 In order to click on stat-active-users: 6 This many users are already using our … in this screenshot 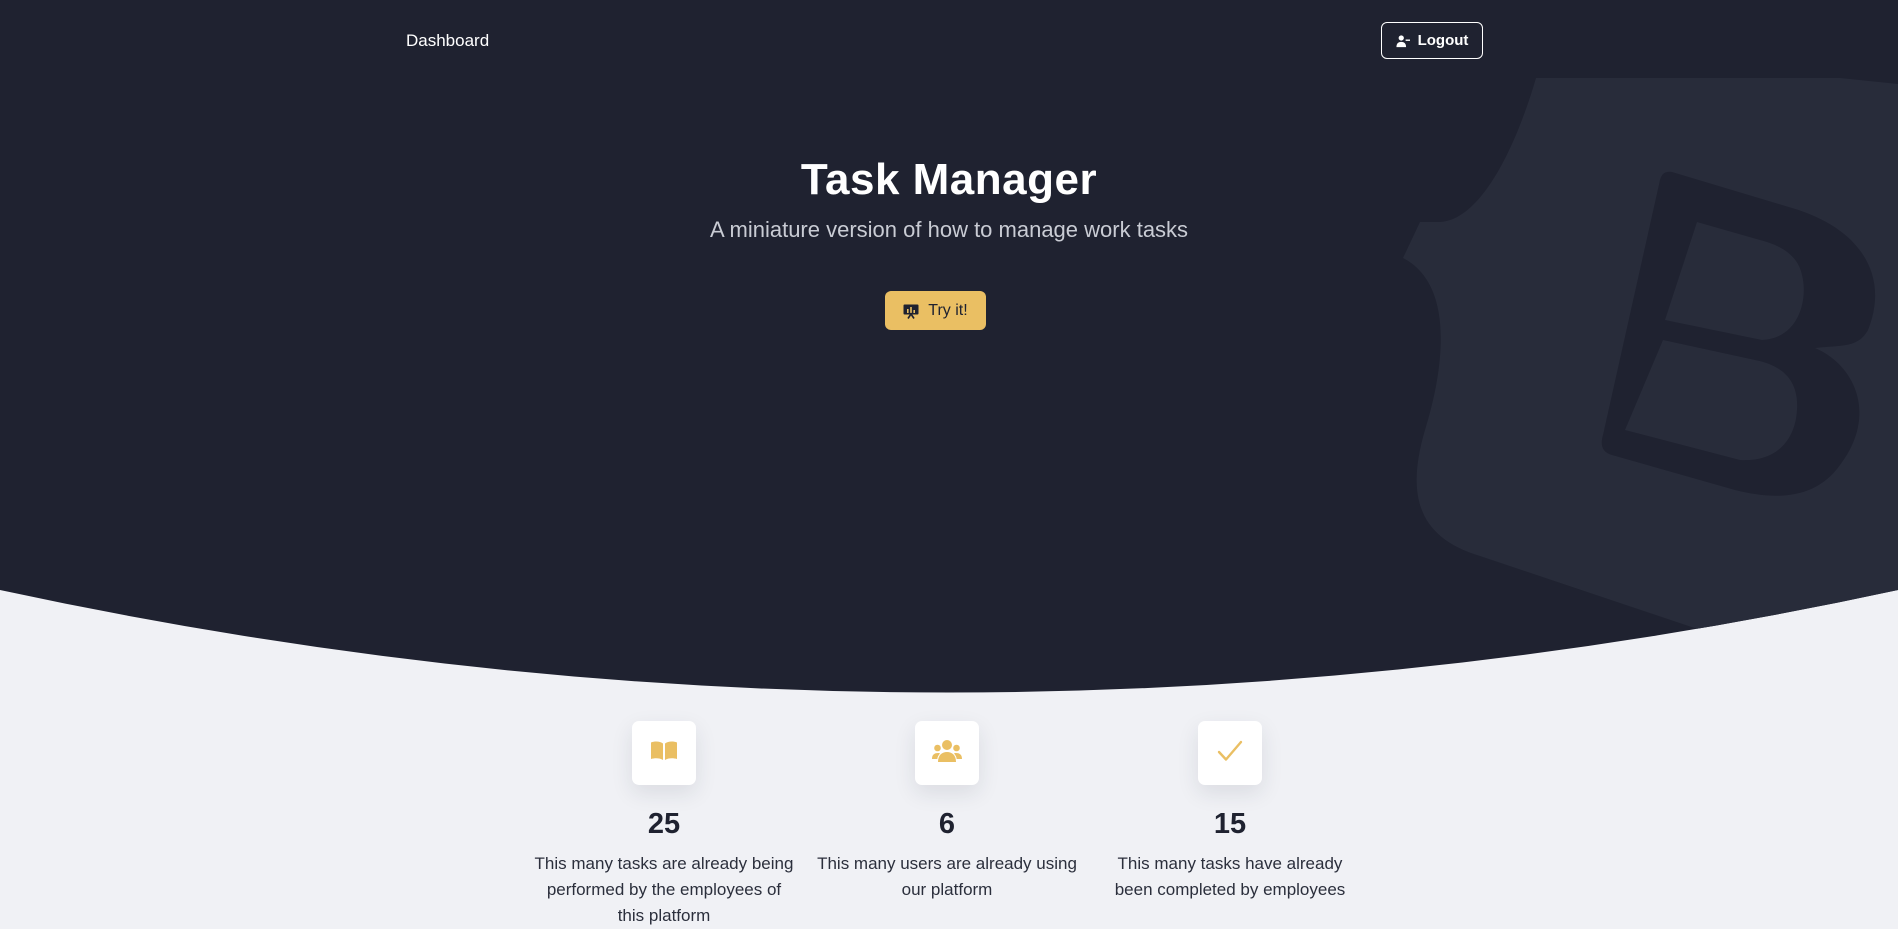, I will do `click(947, 812)`.